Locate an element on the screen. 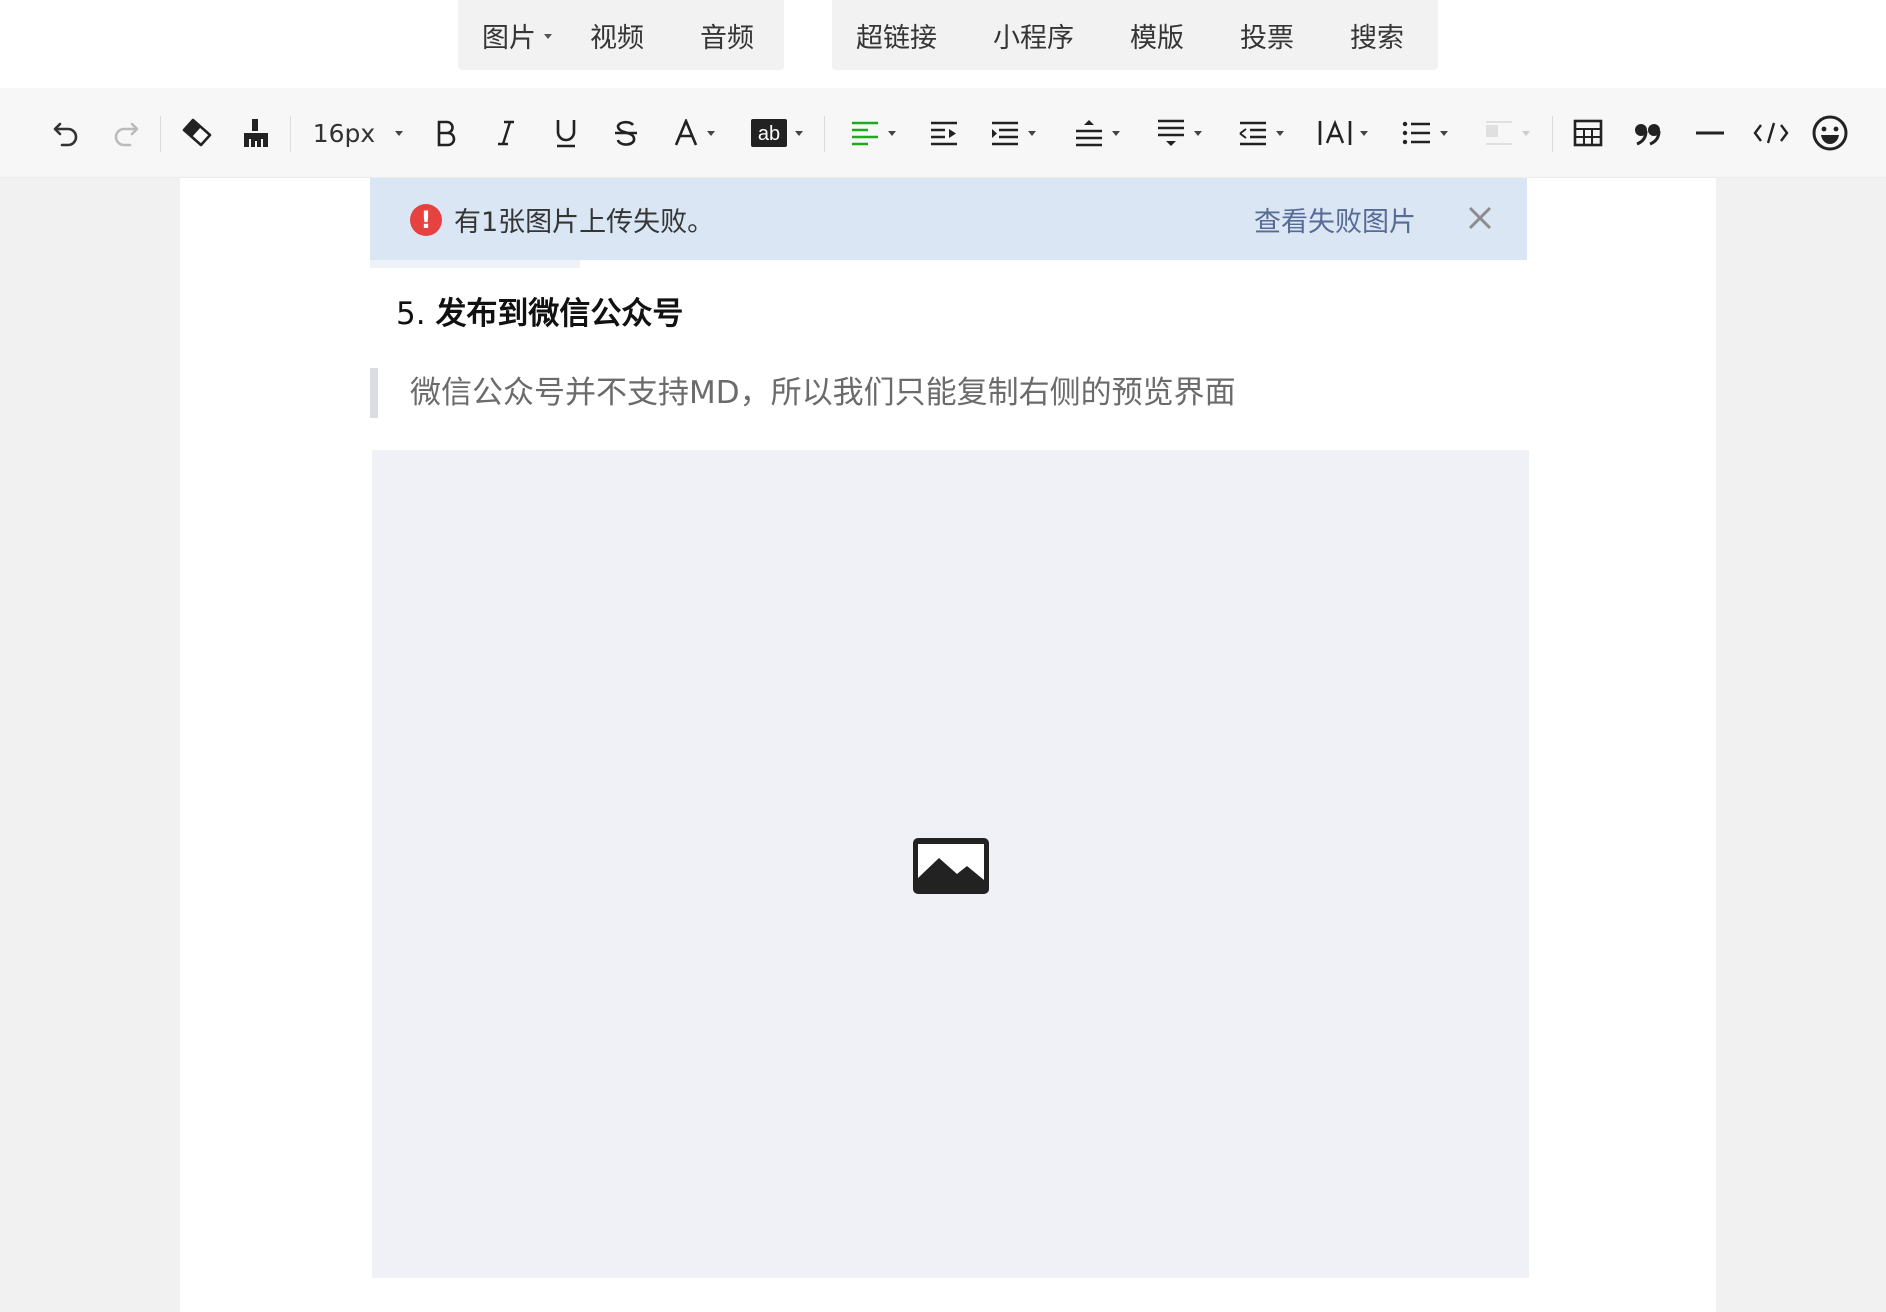 This screenshot has height=1312, width=1886. italic-icon is located at coordinates (506, 133).